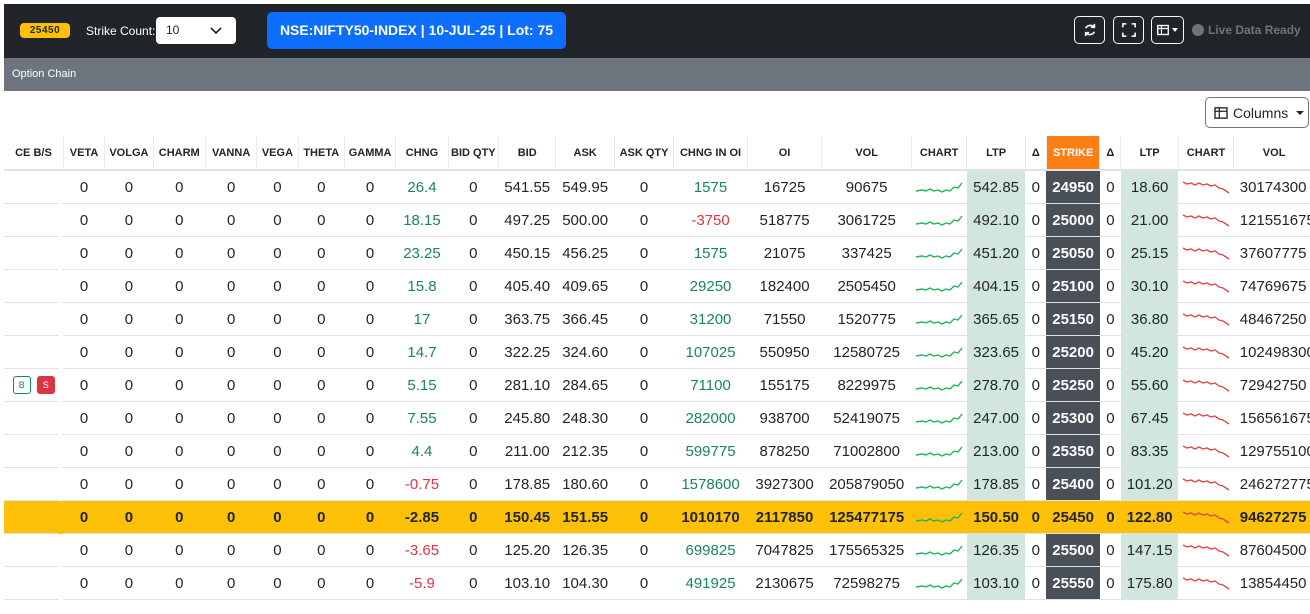 This screenshot has width=1310, height=614. I want to click on ask-cell: 366.45, so click(585, 319).